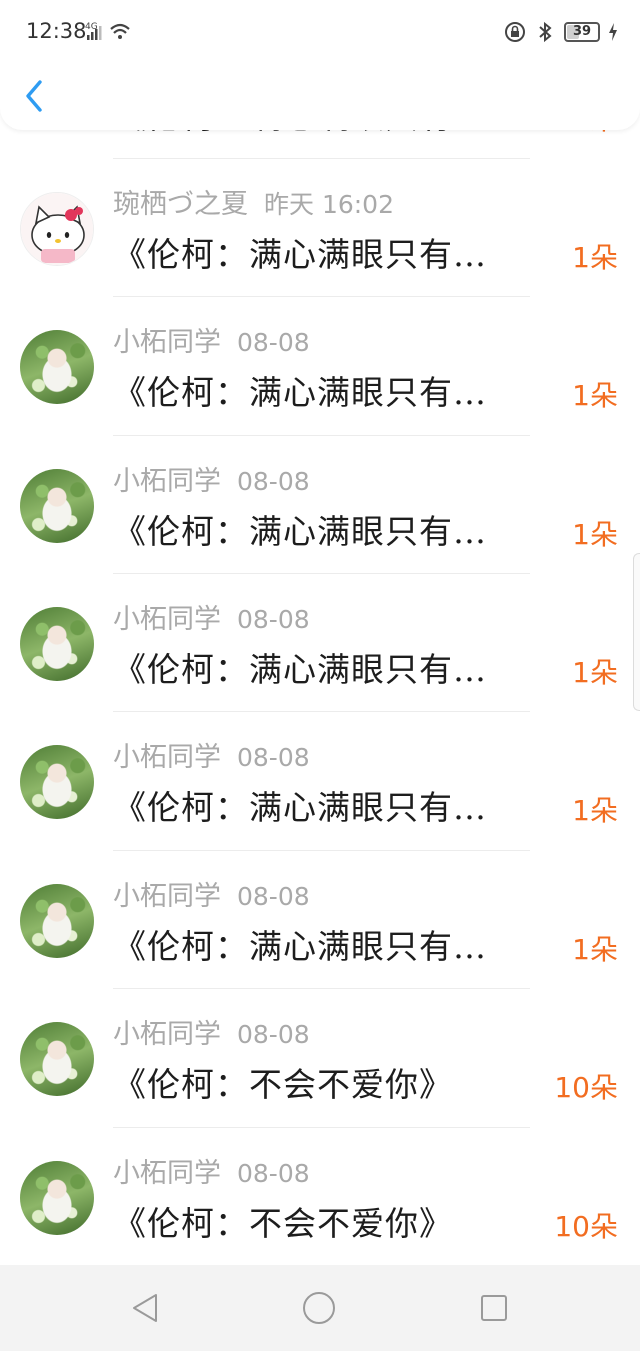  I want to click on username: 琬栖づ之夏, so click(180, 204).